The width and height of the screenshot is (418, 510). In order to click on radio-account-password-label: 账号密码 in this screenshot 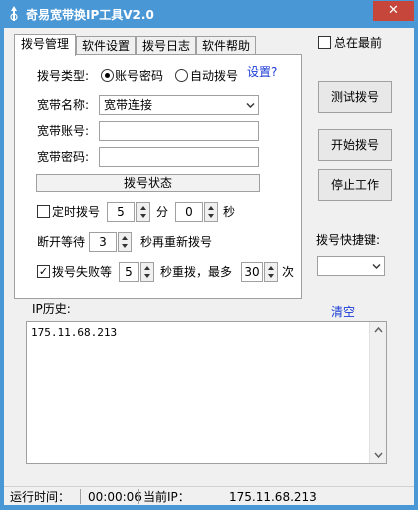, I will do `click(139, 76)`.